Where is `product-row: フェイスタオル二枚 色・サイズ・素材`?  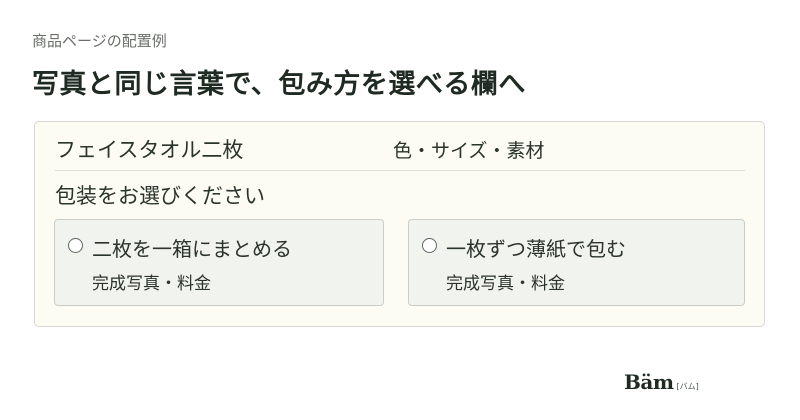 product-row: フェイスタオル二枚 色・サイズ・素材 is located at coordinates (400, 152).